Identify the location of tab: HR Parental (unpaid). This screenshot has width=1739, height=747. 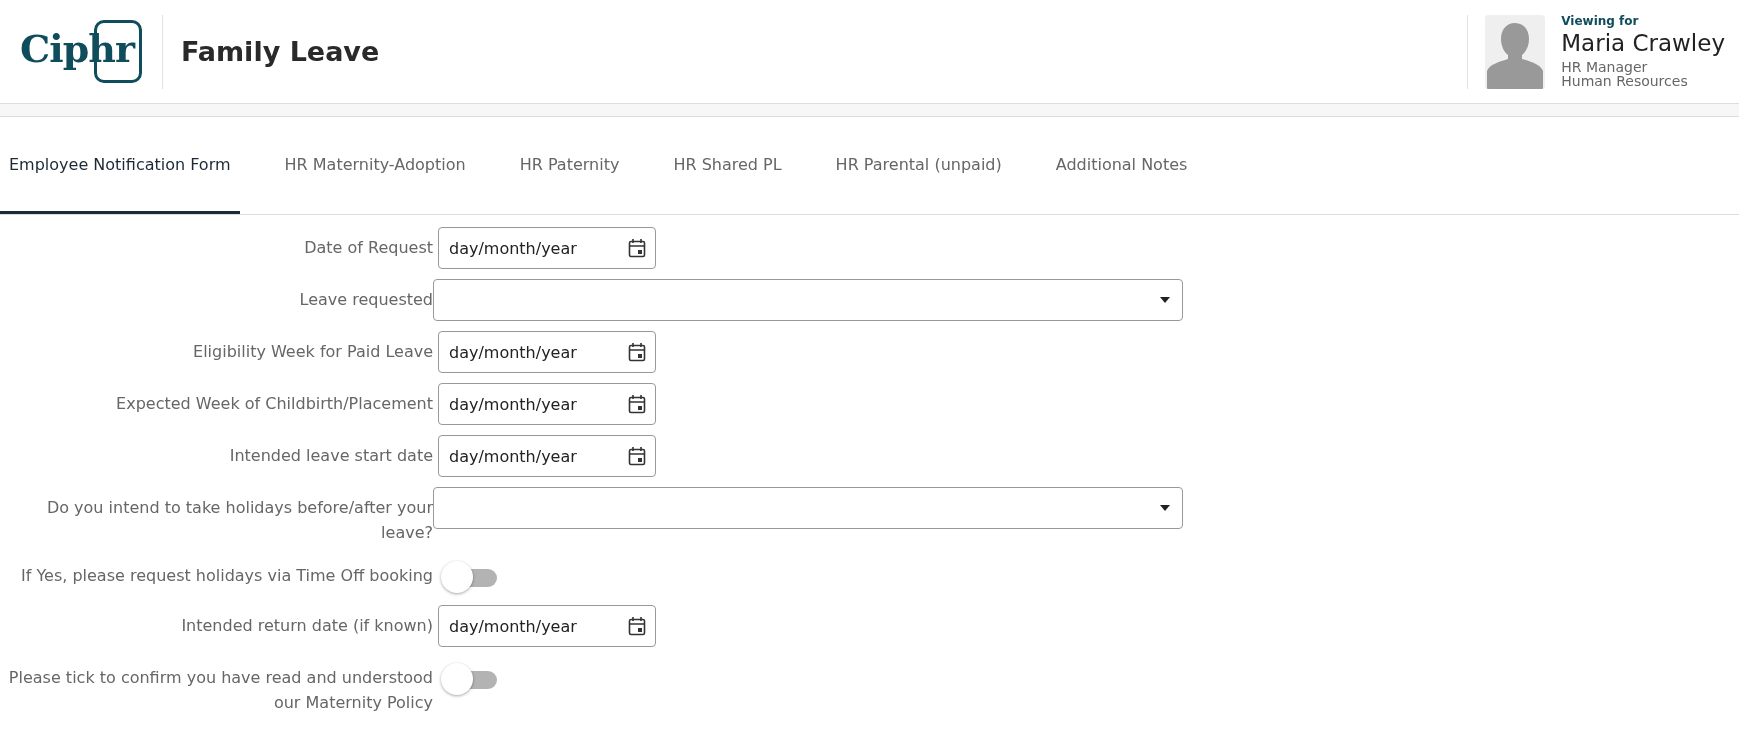
(918, 165).